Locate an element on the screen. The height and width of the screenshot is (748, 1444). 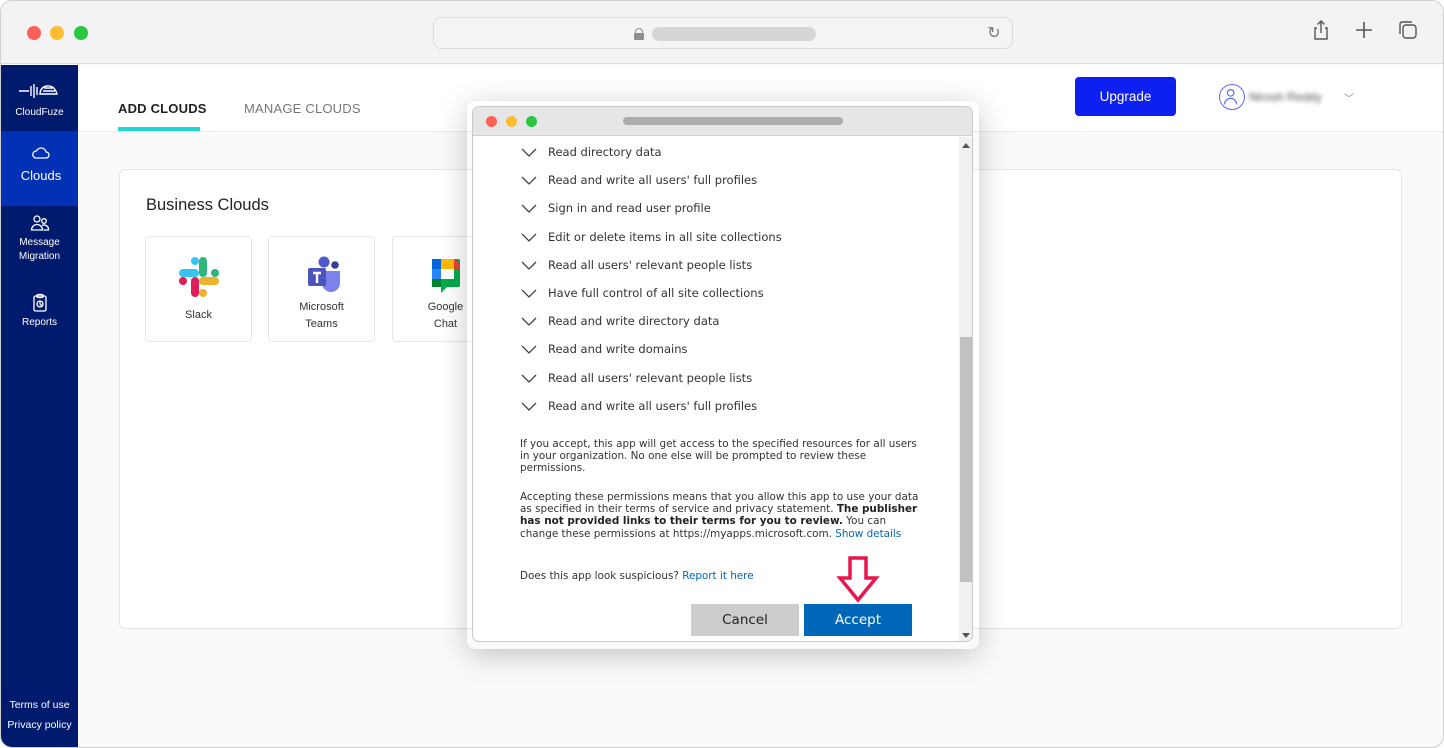
scroll-up-arrow-icon is located at coordinates (966, 145).